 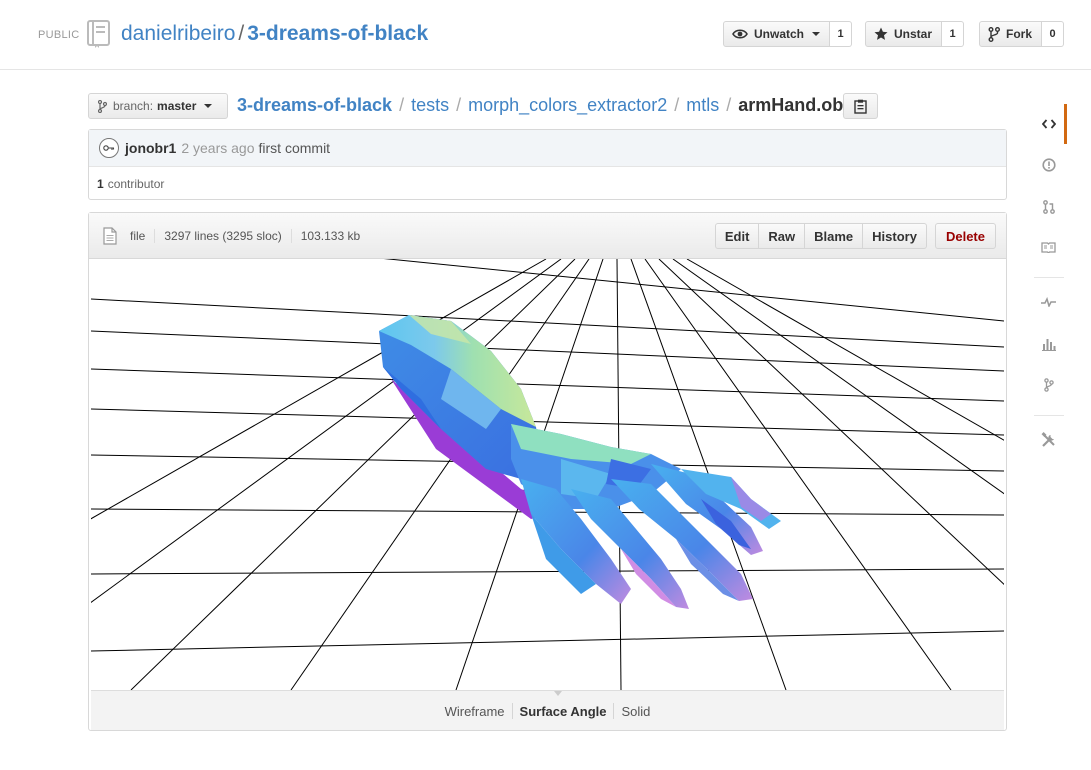 I want to click on graphs-icon, so click(x=1048, y=345).